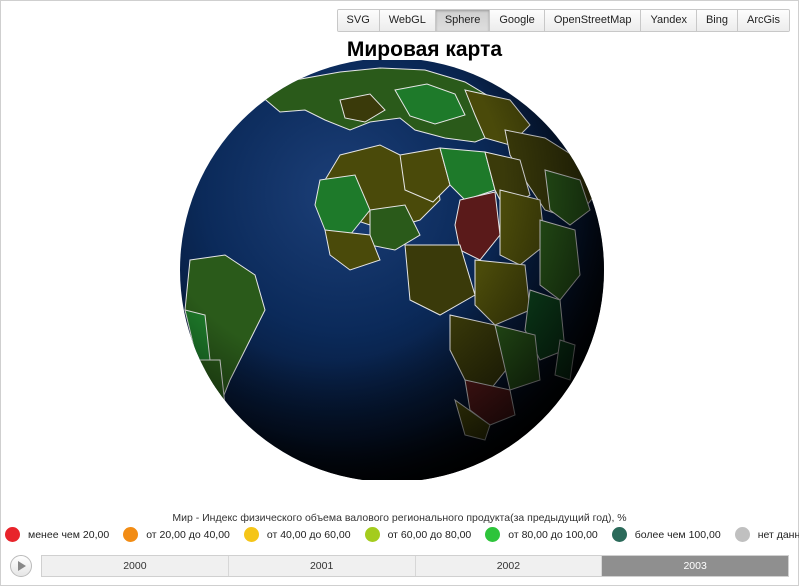 Image resolution: width=799 pixels, height=586 pixels. I want to click on legend-item: от 20,00 до 40,00, so click(176, 534).